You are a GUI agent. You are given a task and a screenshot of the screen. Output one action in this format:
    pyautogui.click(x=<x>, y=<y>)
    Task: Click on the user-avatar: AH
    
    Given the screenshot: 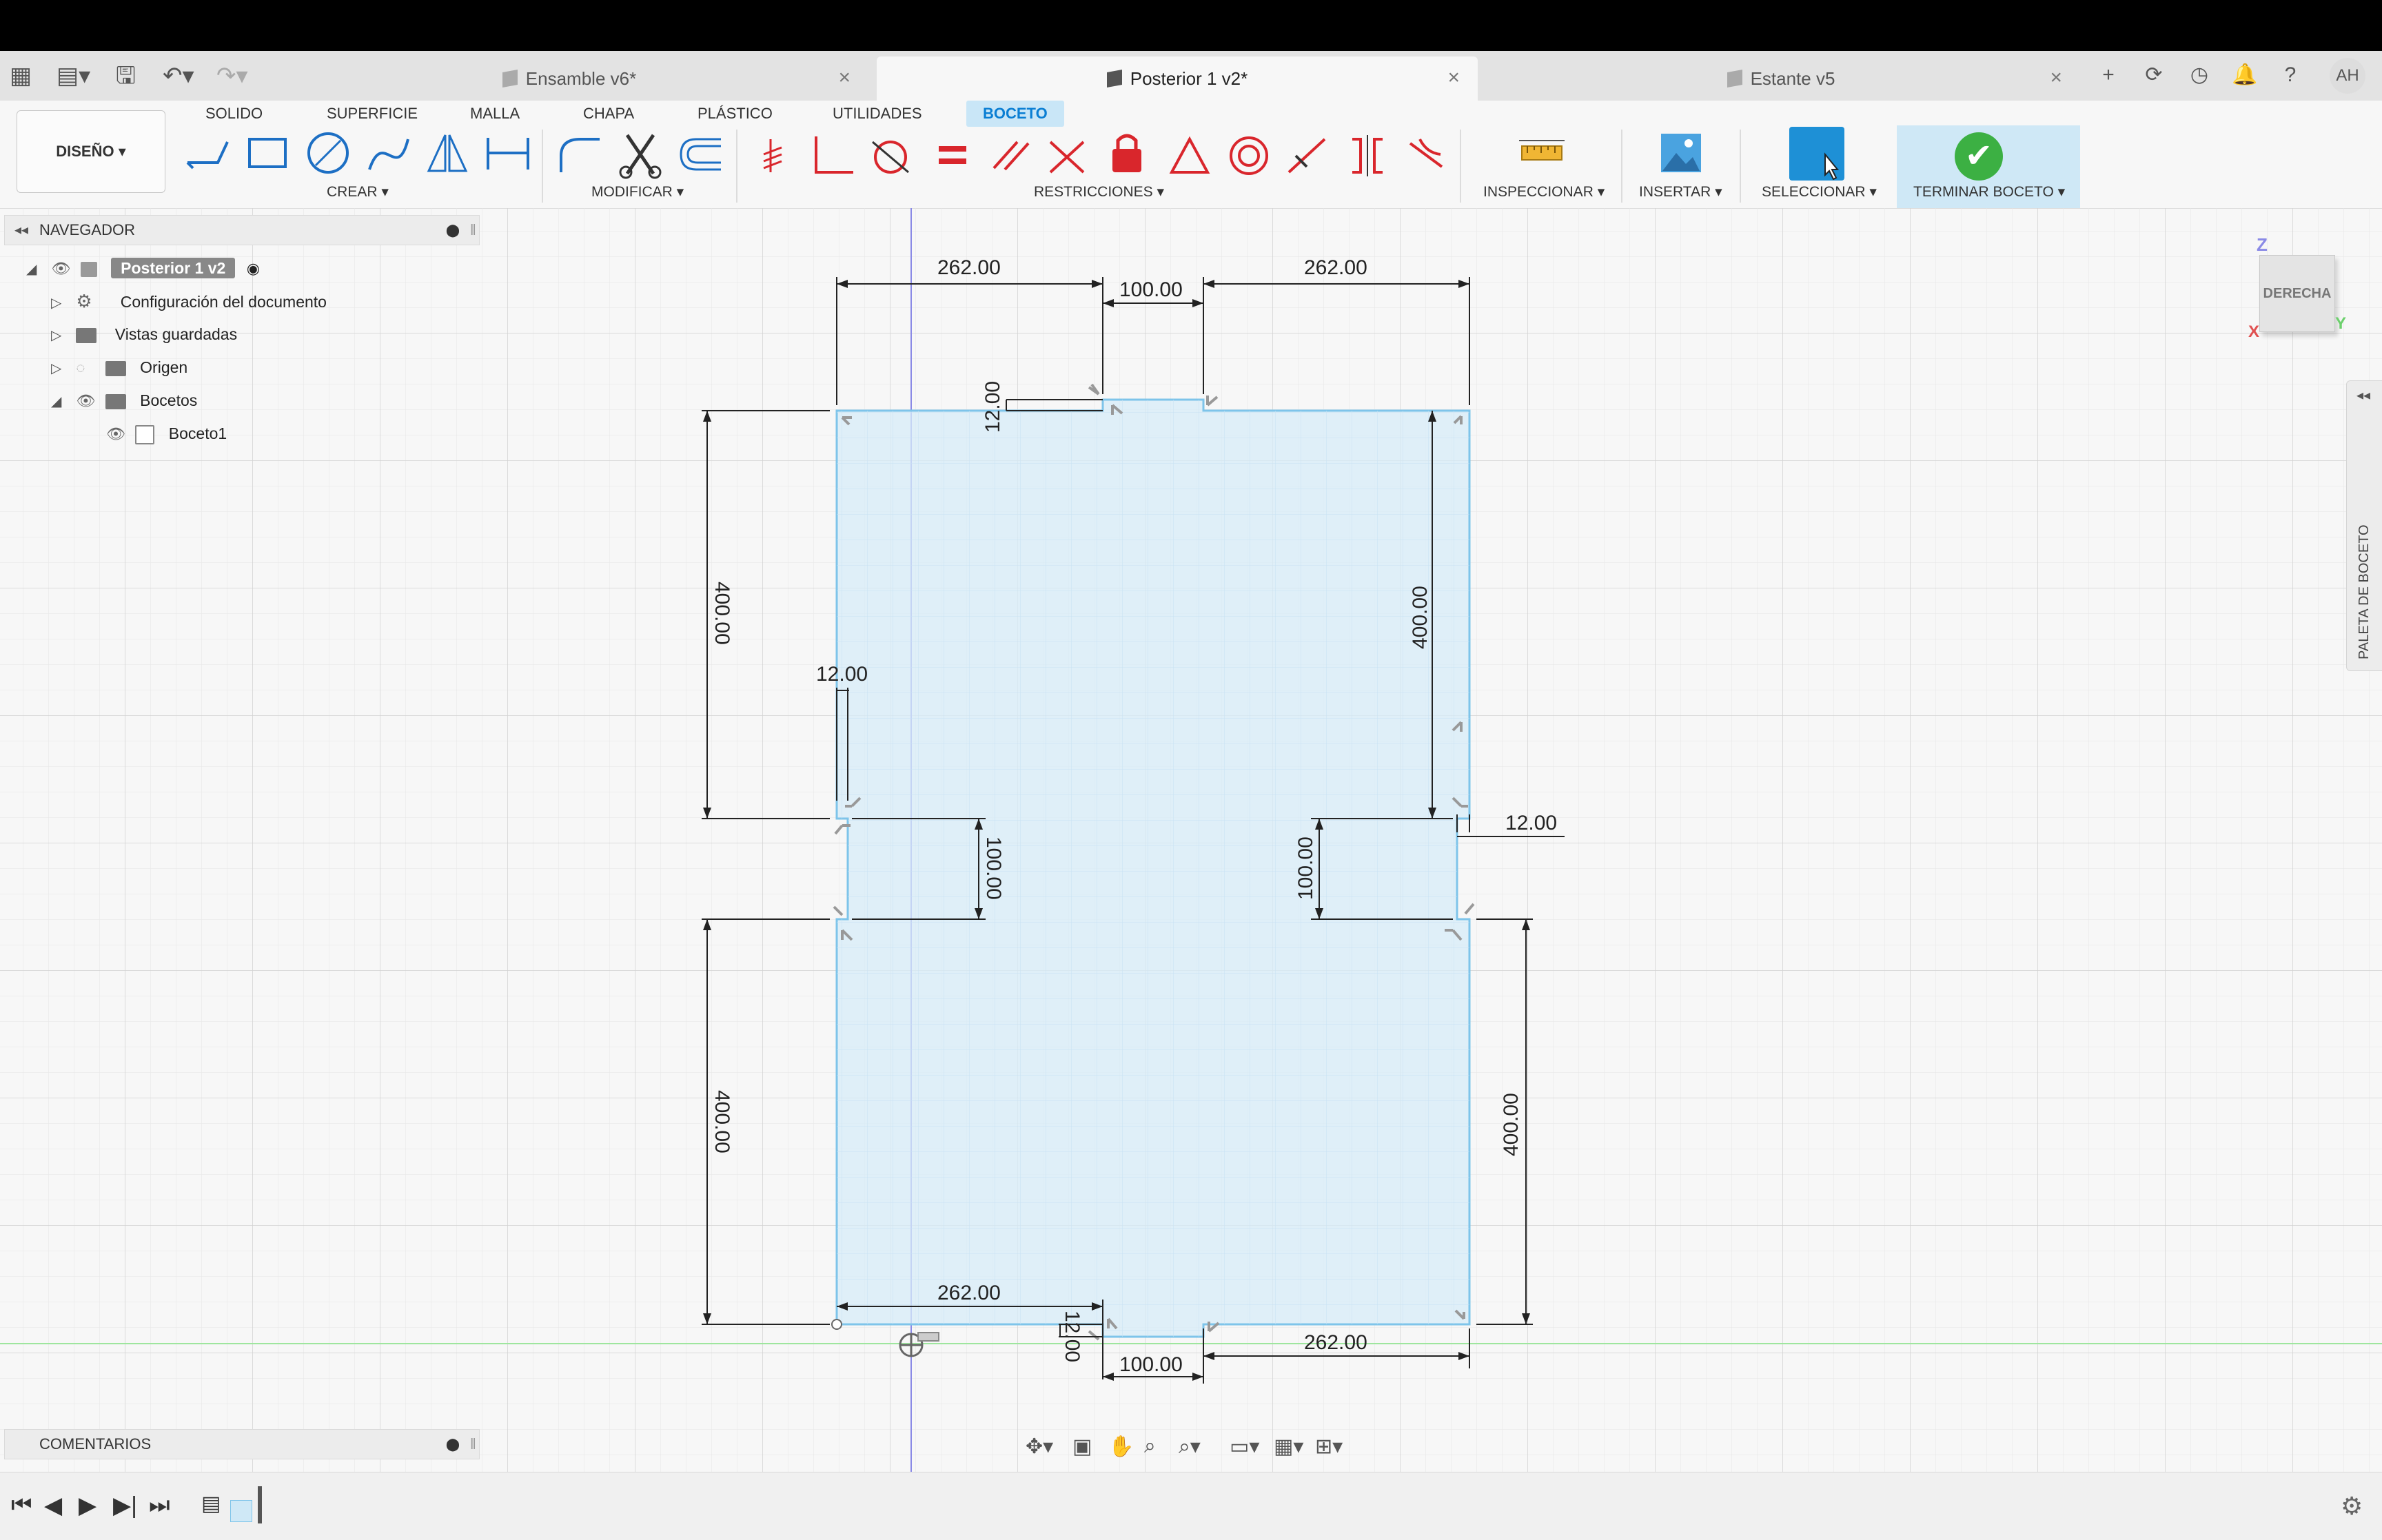 What is the action you would take?
    pyautogui.click(x=2347, y=76)
    